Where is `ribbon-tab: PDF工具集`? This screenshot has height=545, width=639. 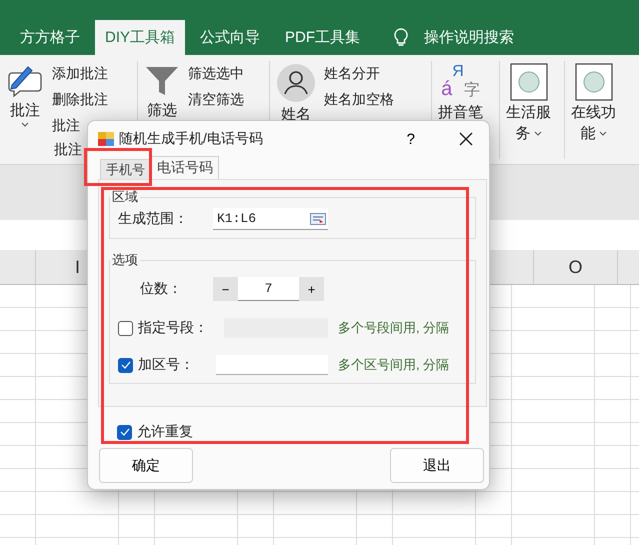
ribbon-tab: PDF工具集 is located at coordinates (322, 37).